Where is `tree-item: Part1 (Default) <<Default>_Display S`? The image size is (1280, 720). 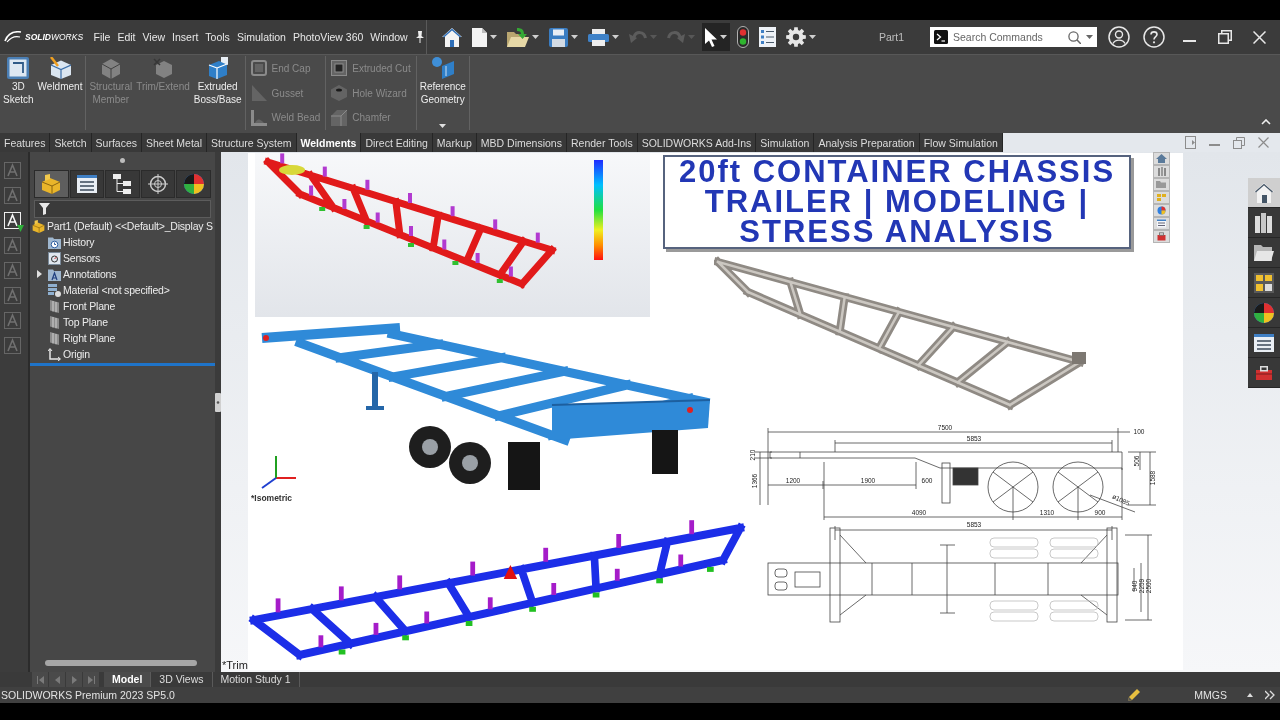 tree-item: Part1 (Default) <<Default>_Display S is located at coordinates (122, 226).